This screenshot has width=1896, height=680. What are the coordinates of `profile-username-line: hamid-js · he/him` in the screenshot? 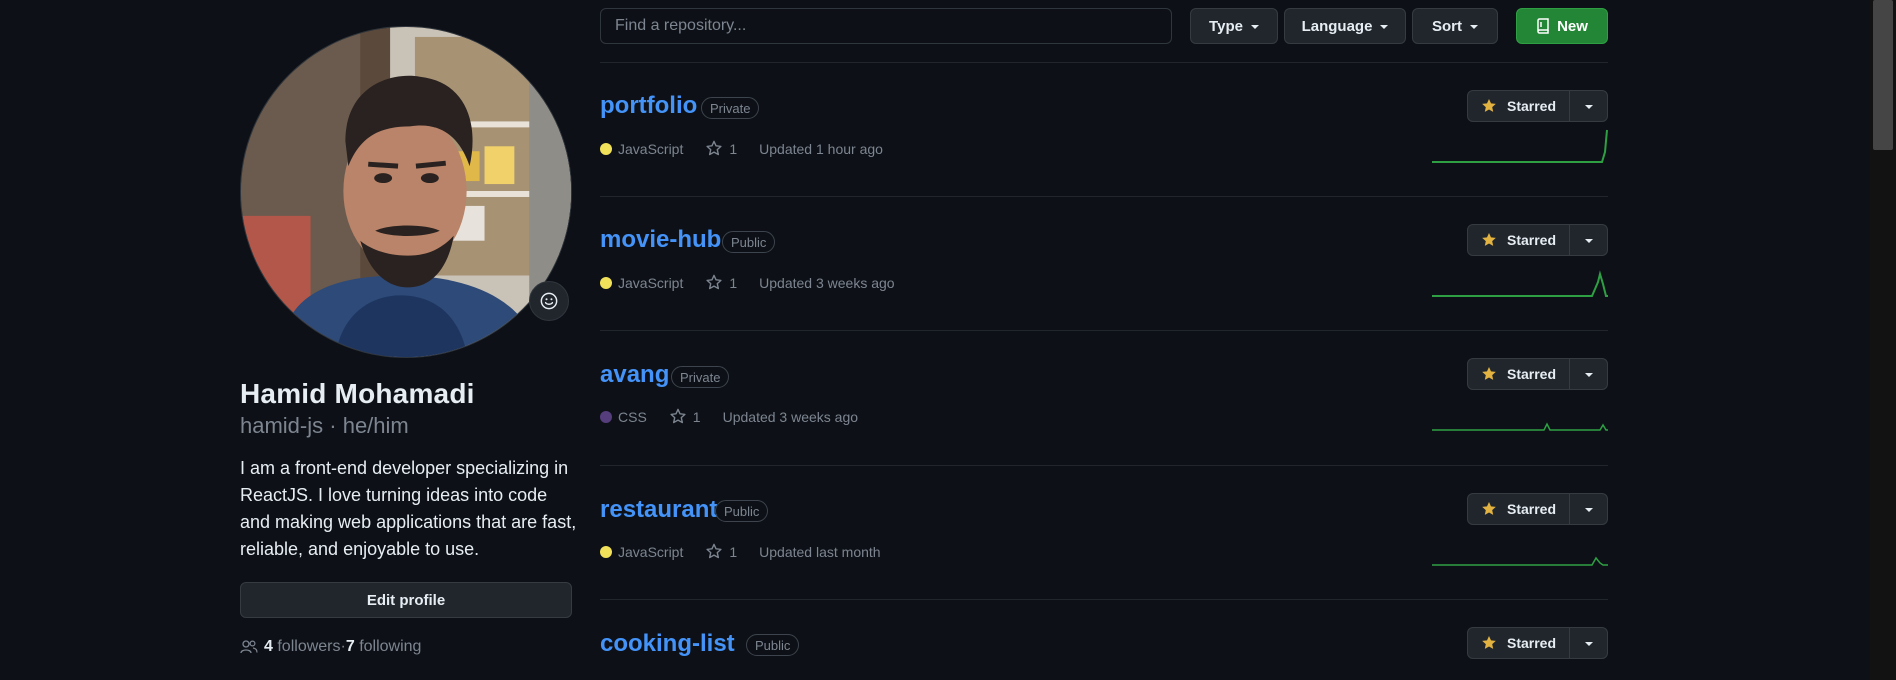 It's located at (324, 426).